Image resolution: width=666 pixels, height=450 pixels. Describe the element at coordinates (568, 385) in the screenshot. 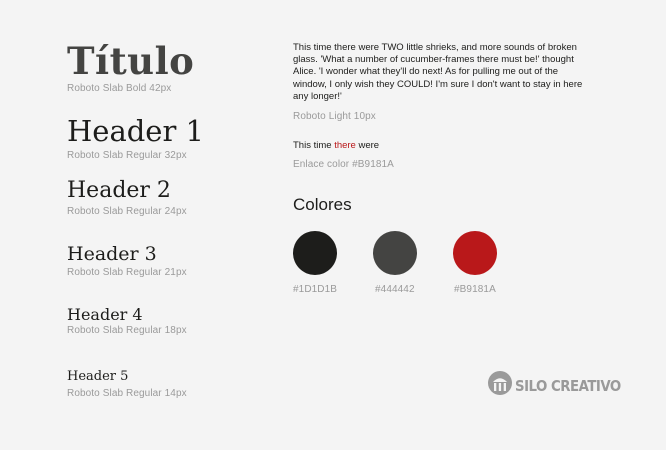

I see `logo-wordmark: SILO CREATIVO` at that location.